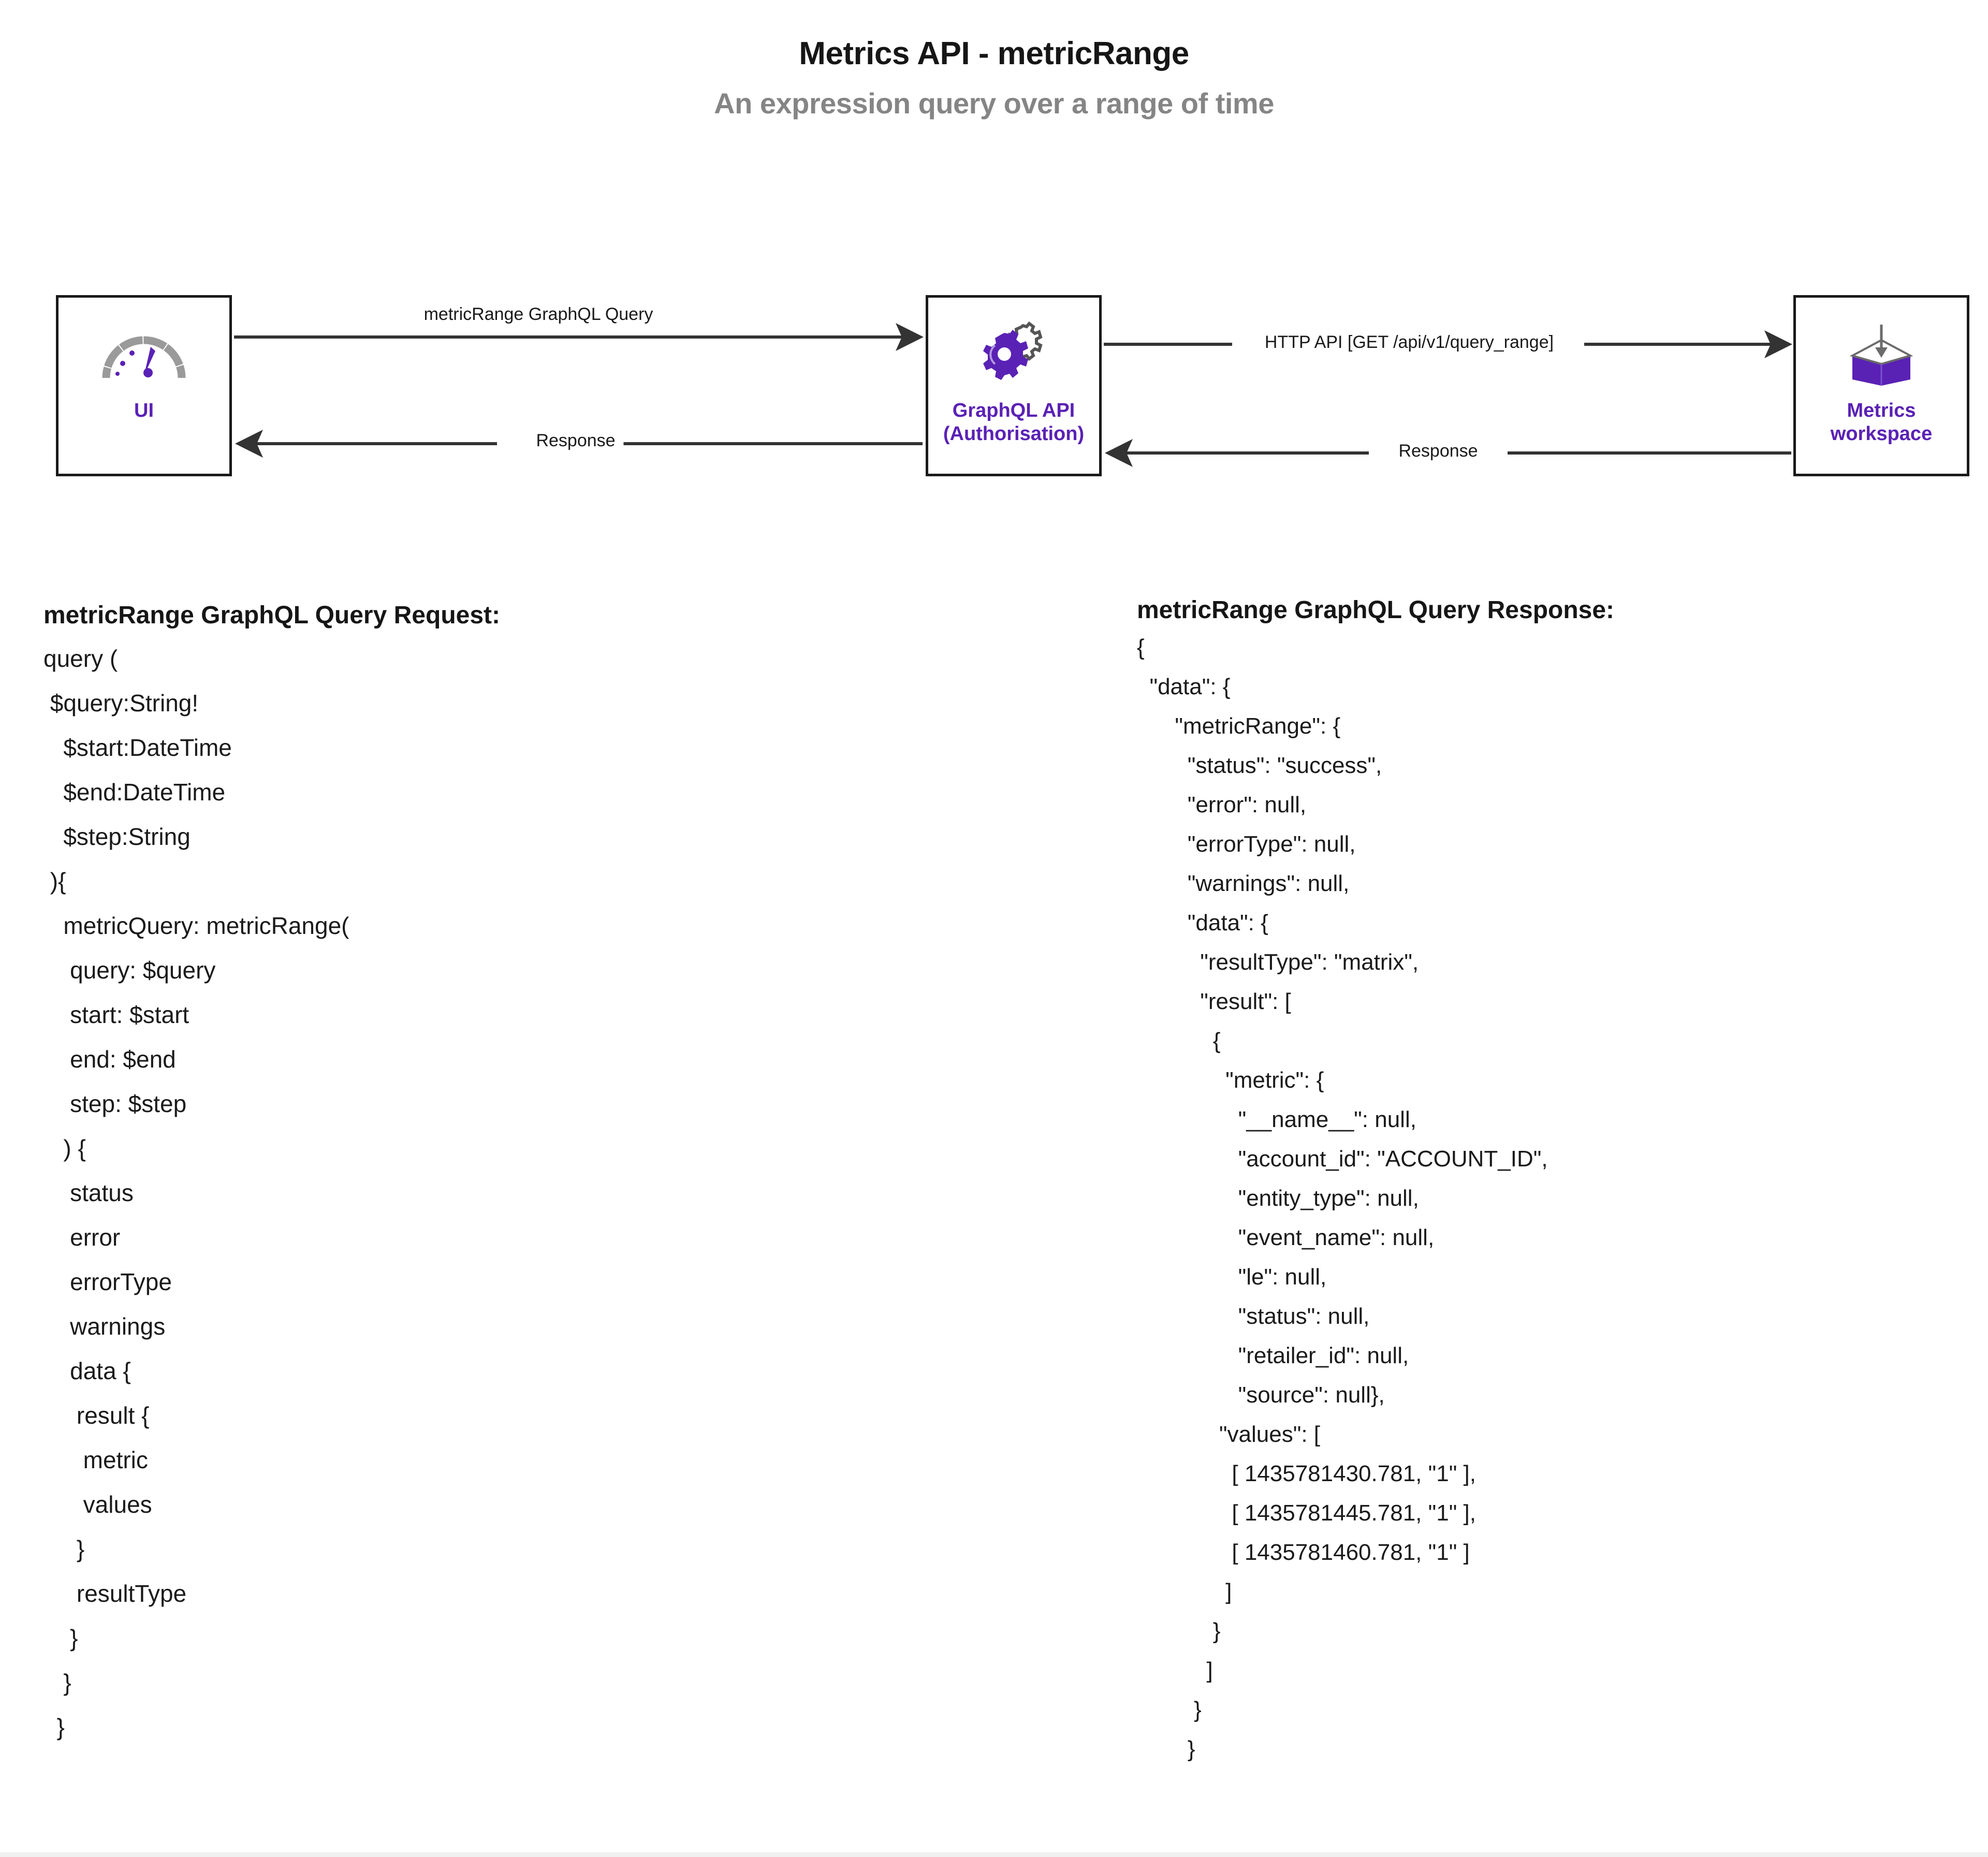 The image size is (1988, 1857). Describe the element at coordinates (1253, 1316) in the screenshot. I see `code-line: "status": null,` at that location.